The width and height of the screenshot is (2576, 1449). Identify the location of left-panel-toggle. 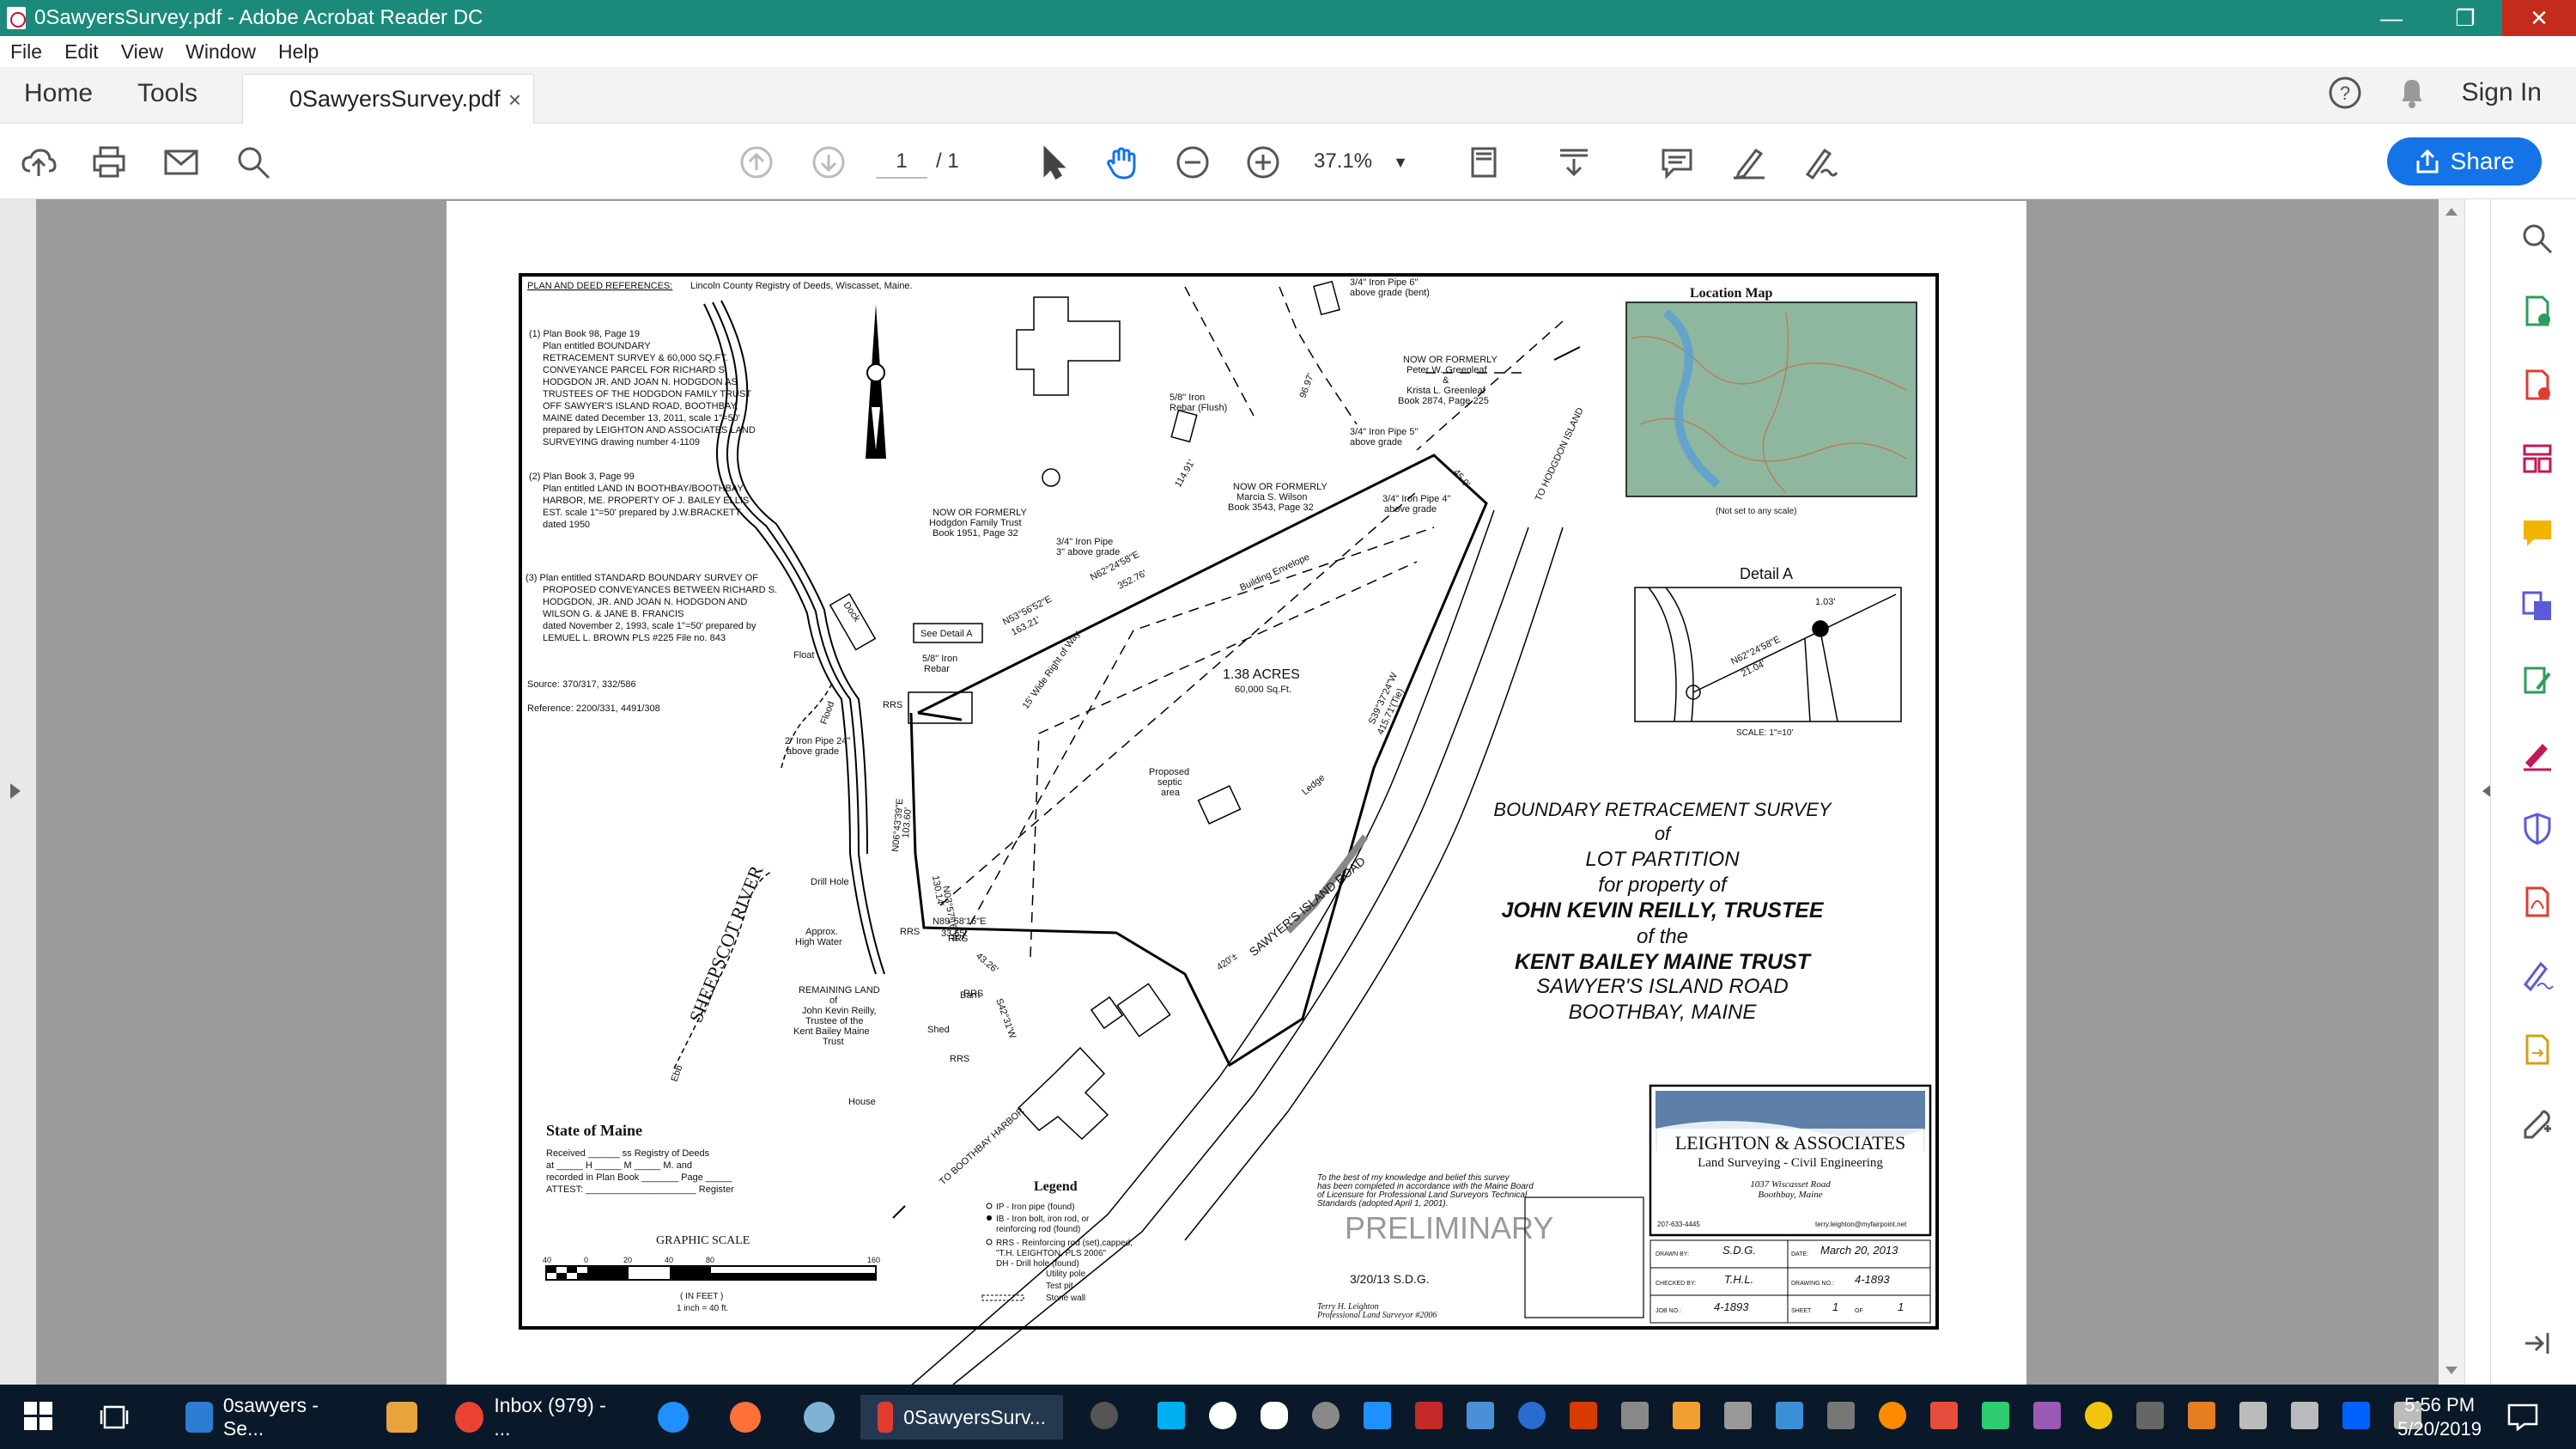
(18, 792).